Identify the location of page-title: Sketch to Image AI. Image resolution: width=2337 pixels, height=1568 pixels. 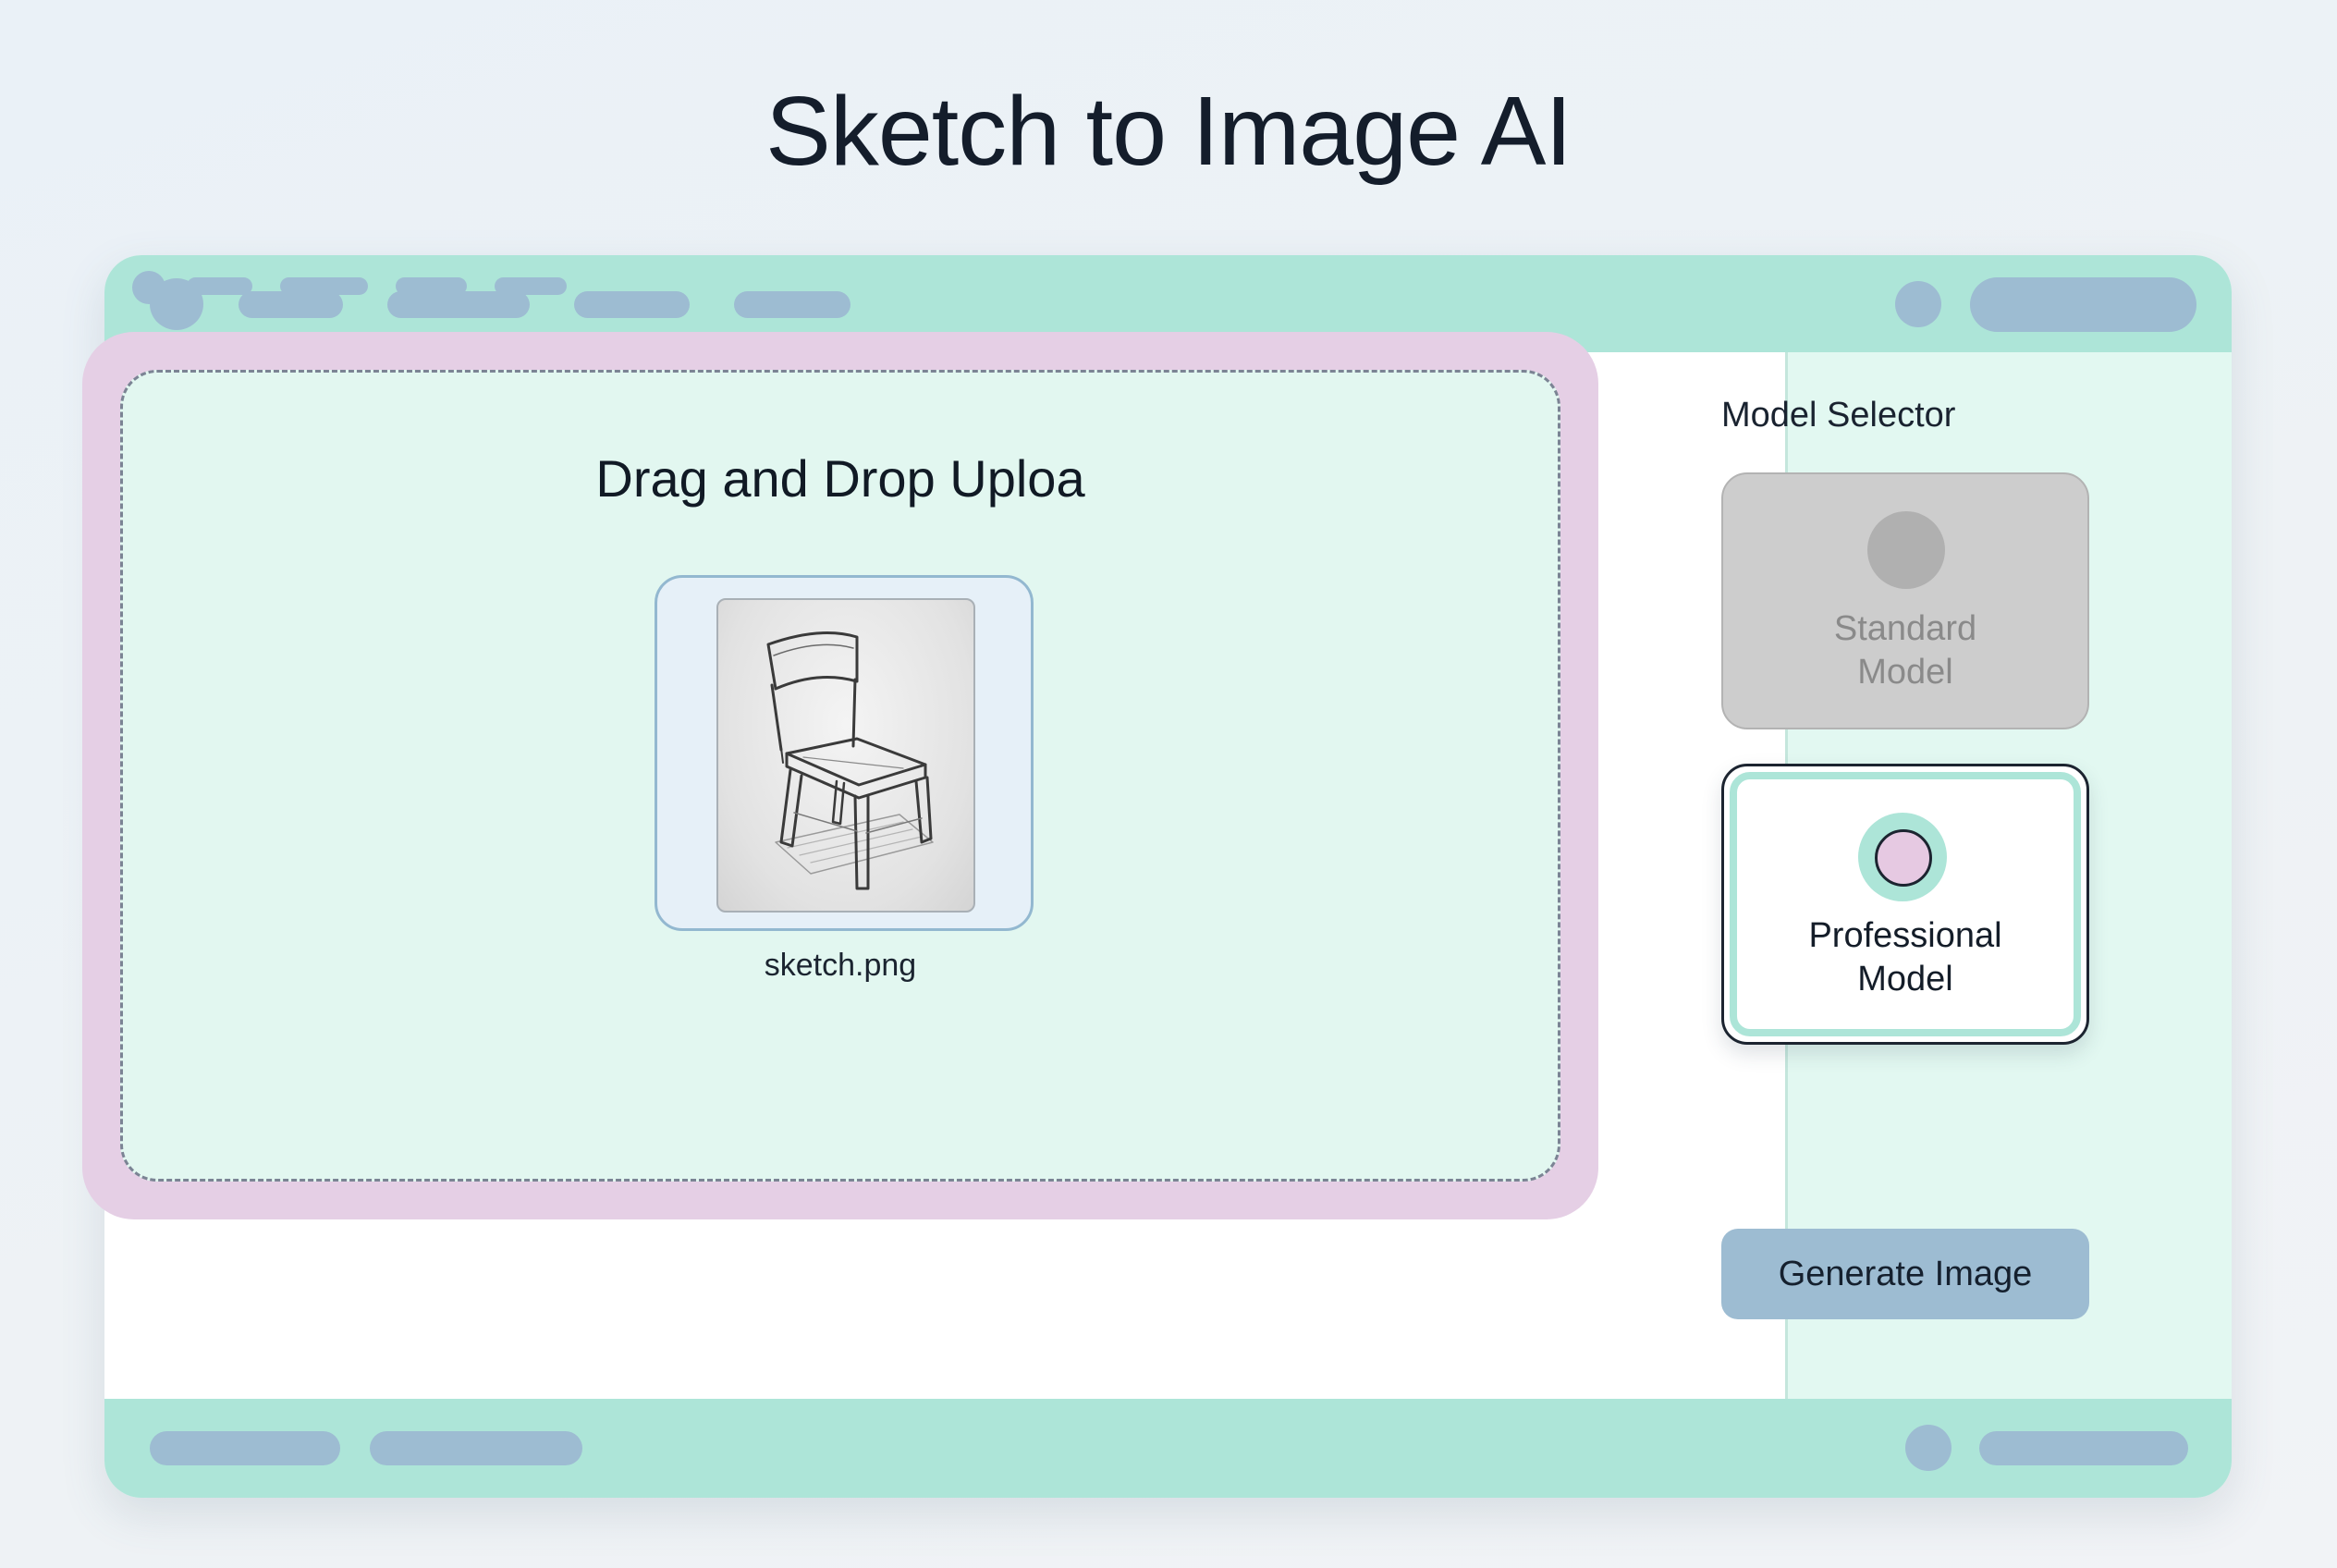
(1168, 131).